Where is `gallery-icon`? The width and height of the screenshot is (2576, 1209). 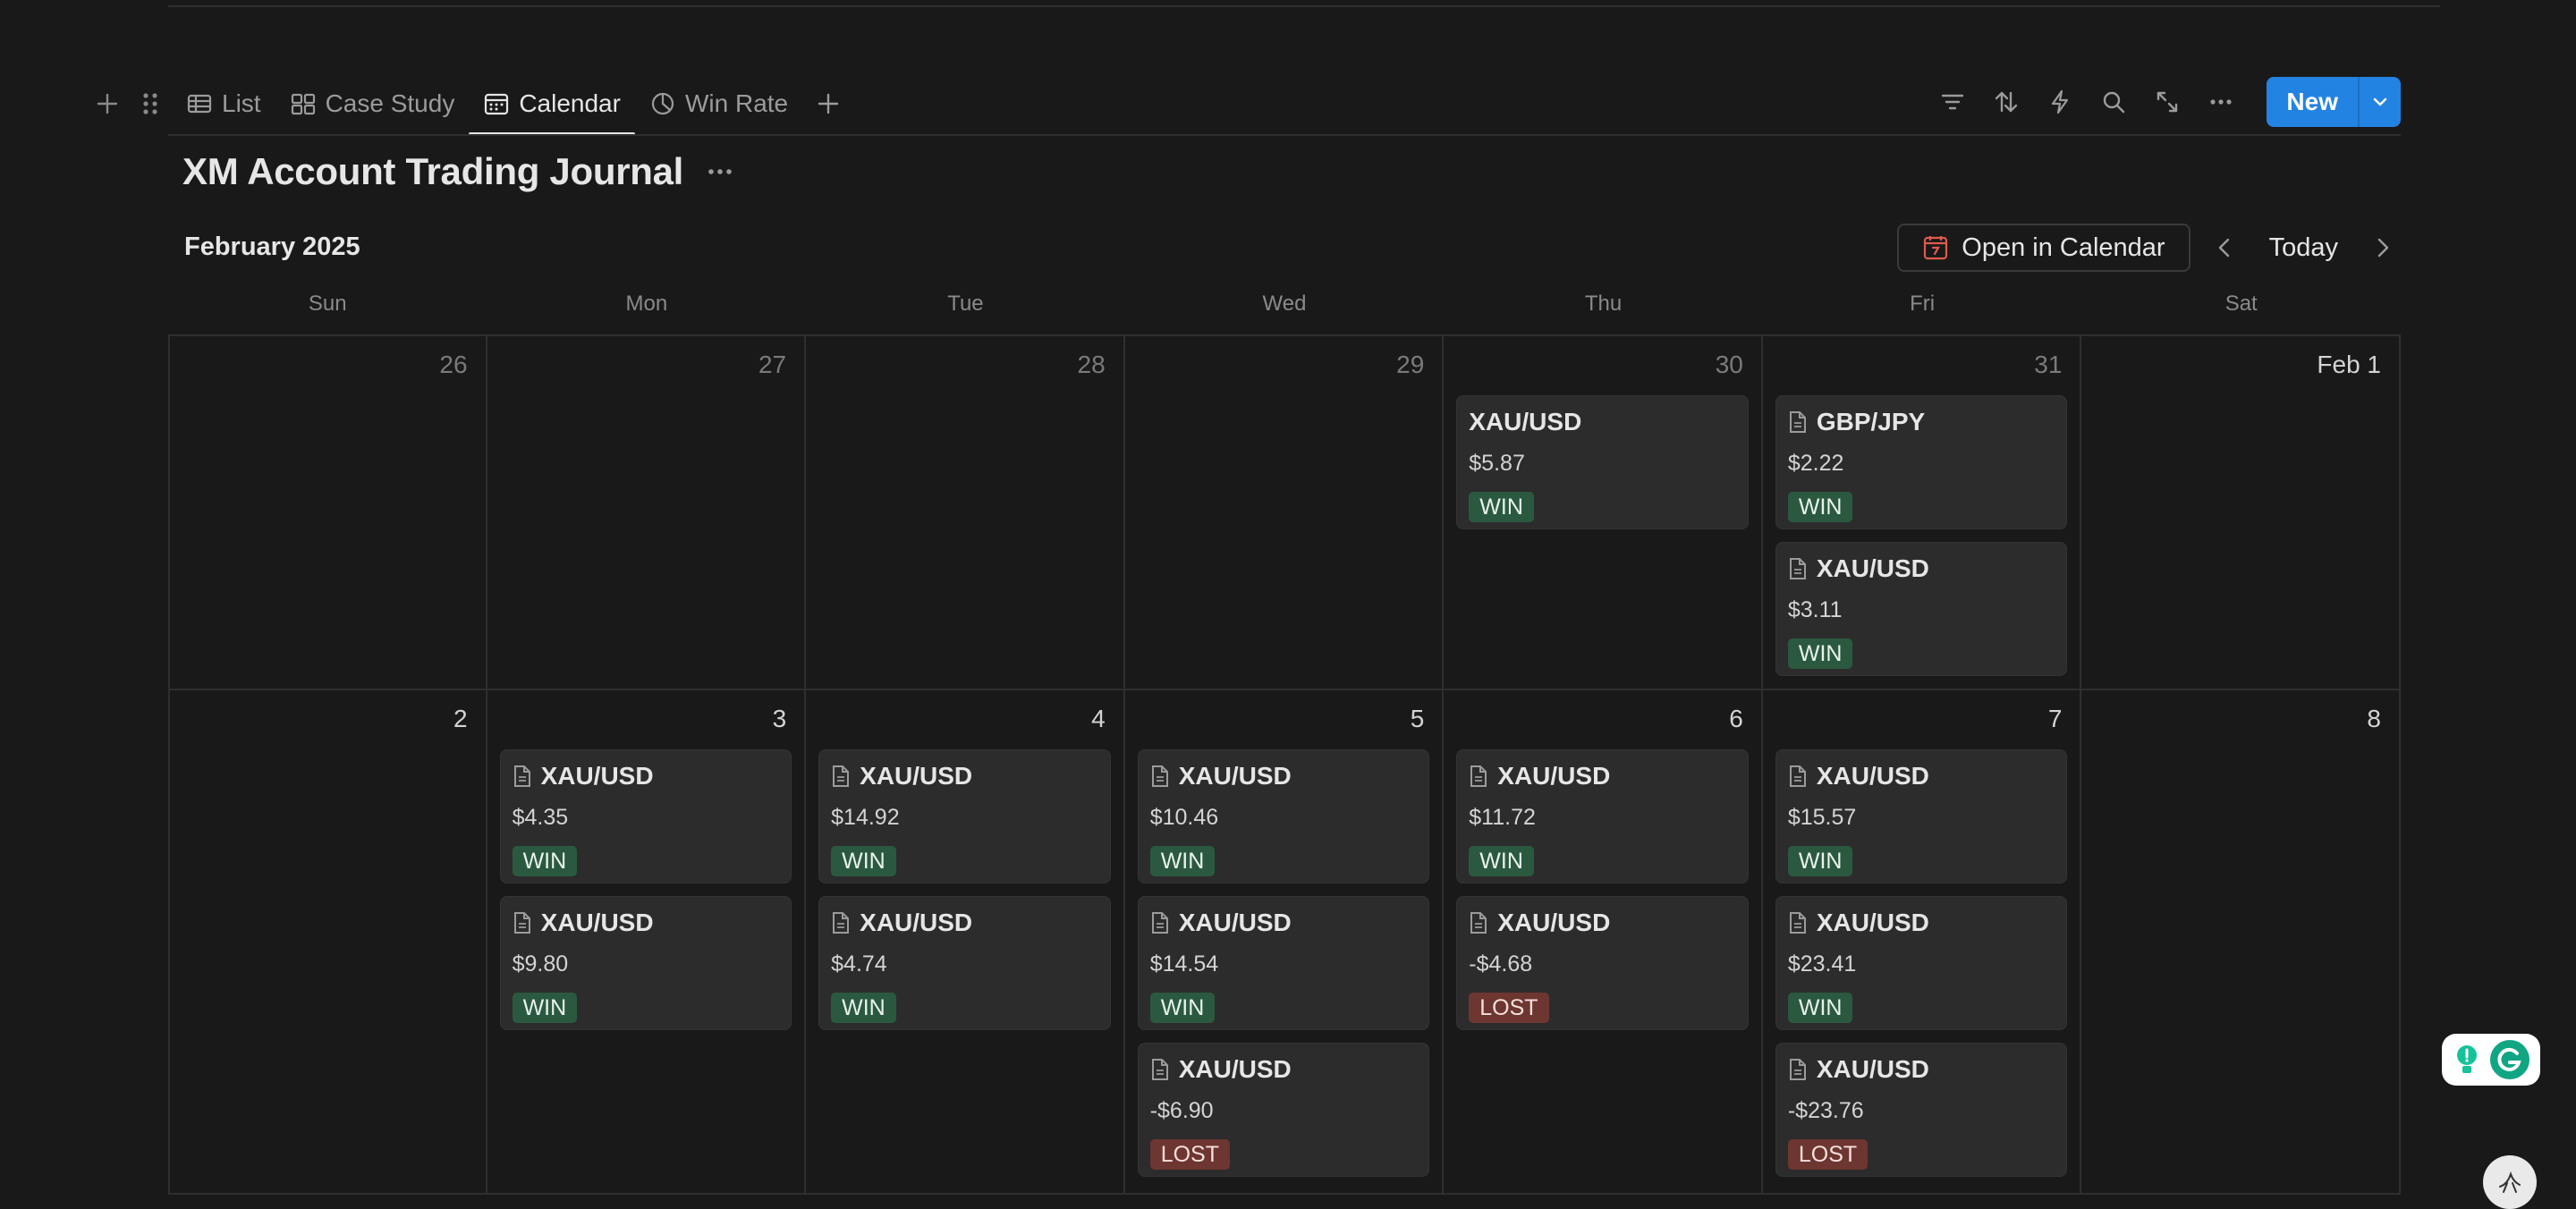
gallery-icon is located at coordinates (303, 104).